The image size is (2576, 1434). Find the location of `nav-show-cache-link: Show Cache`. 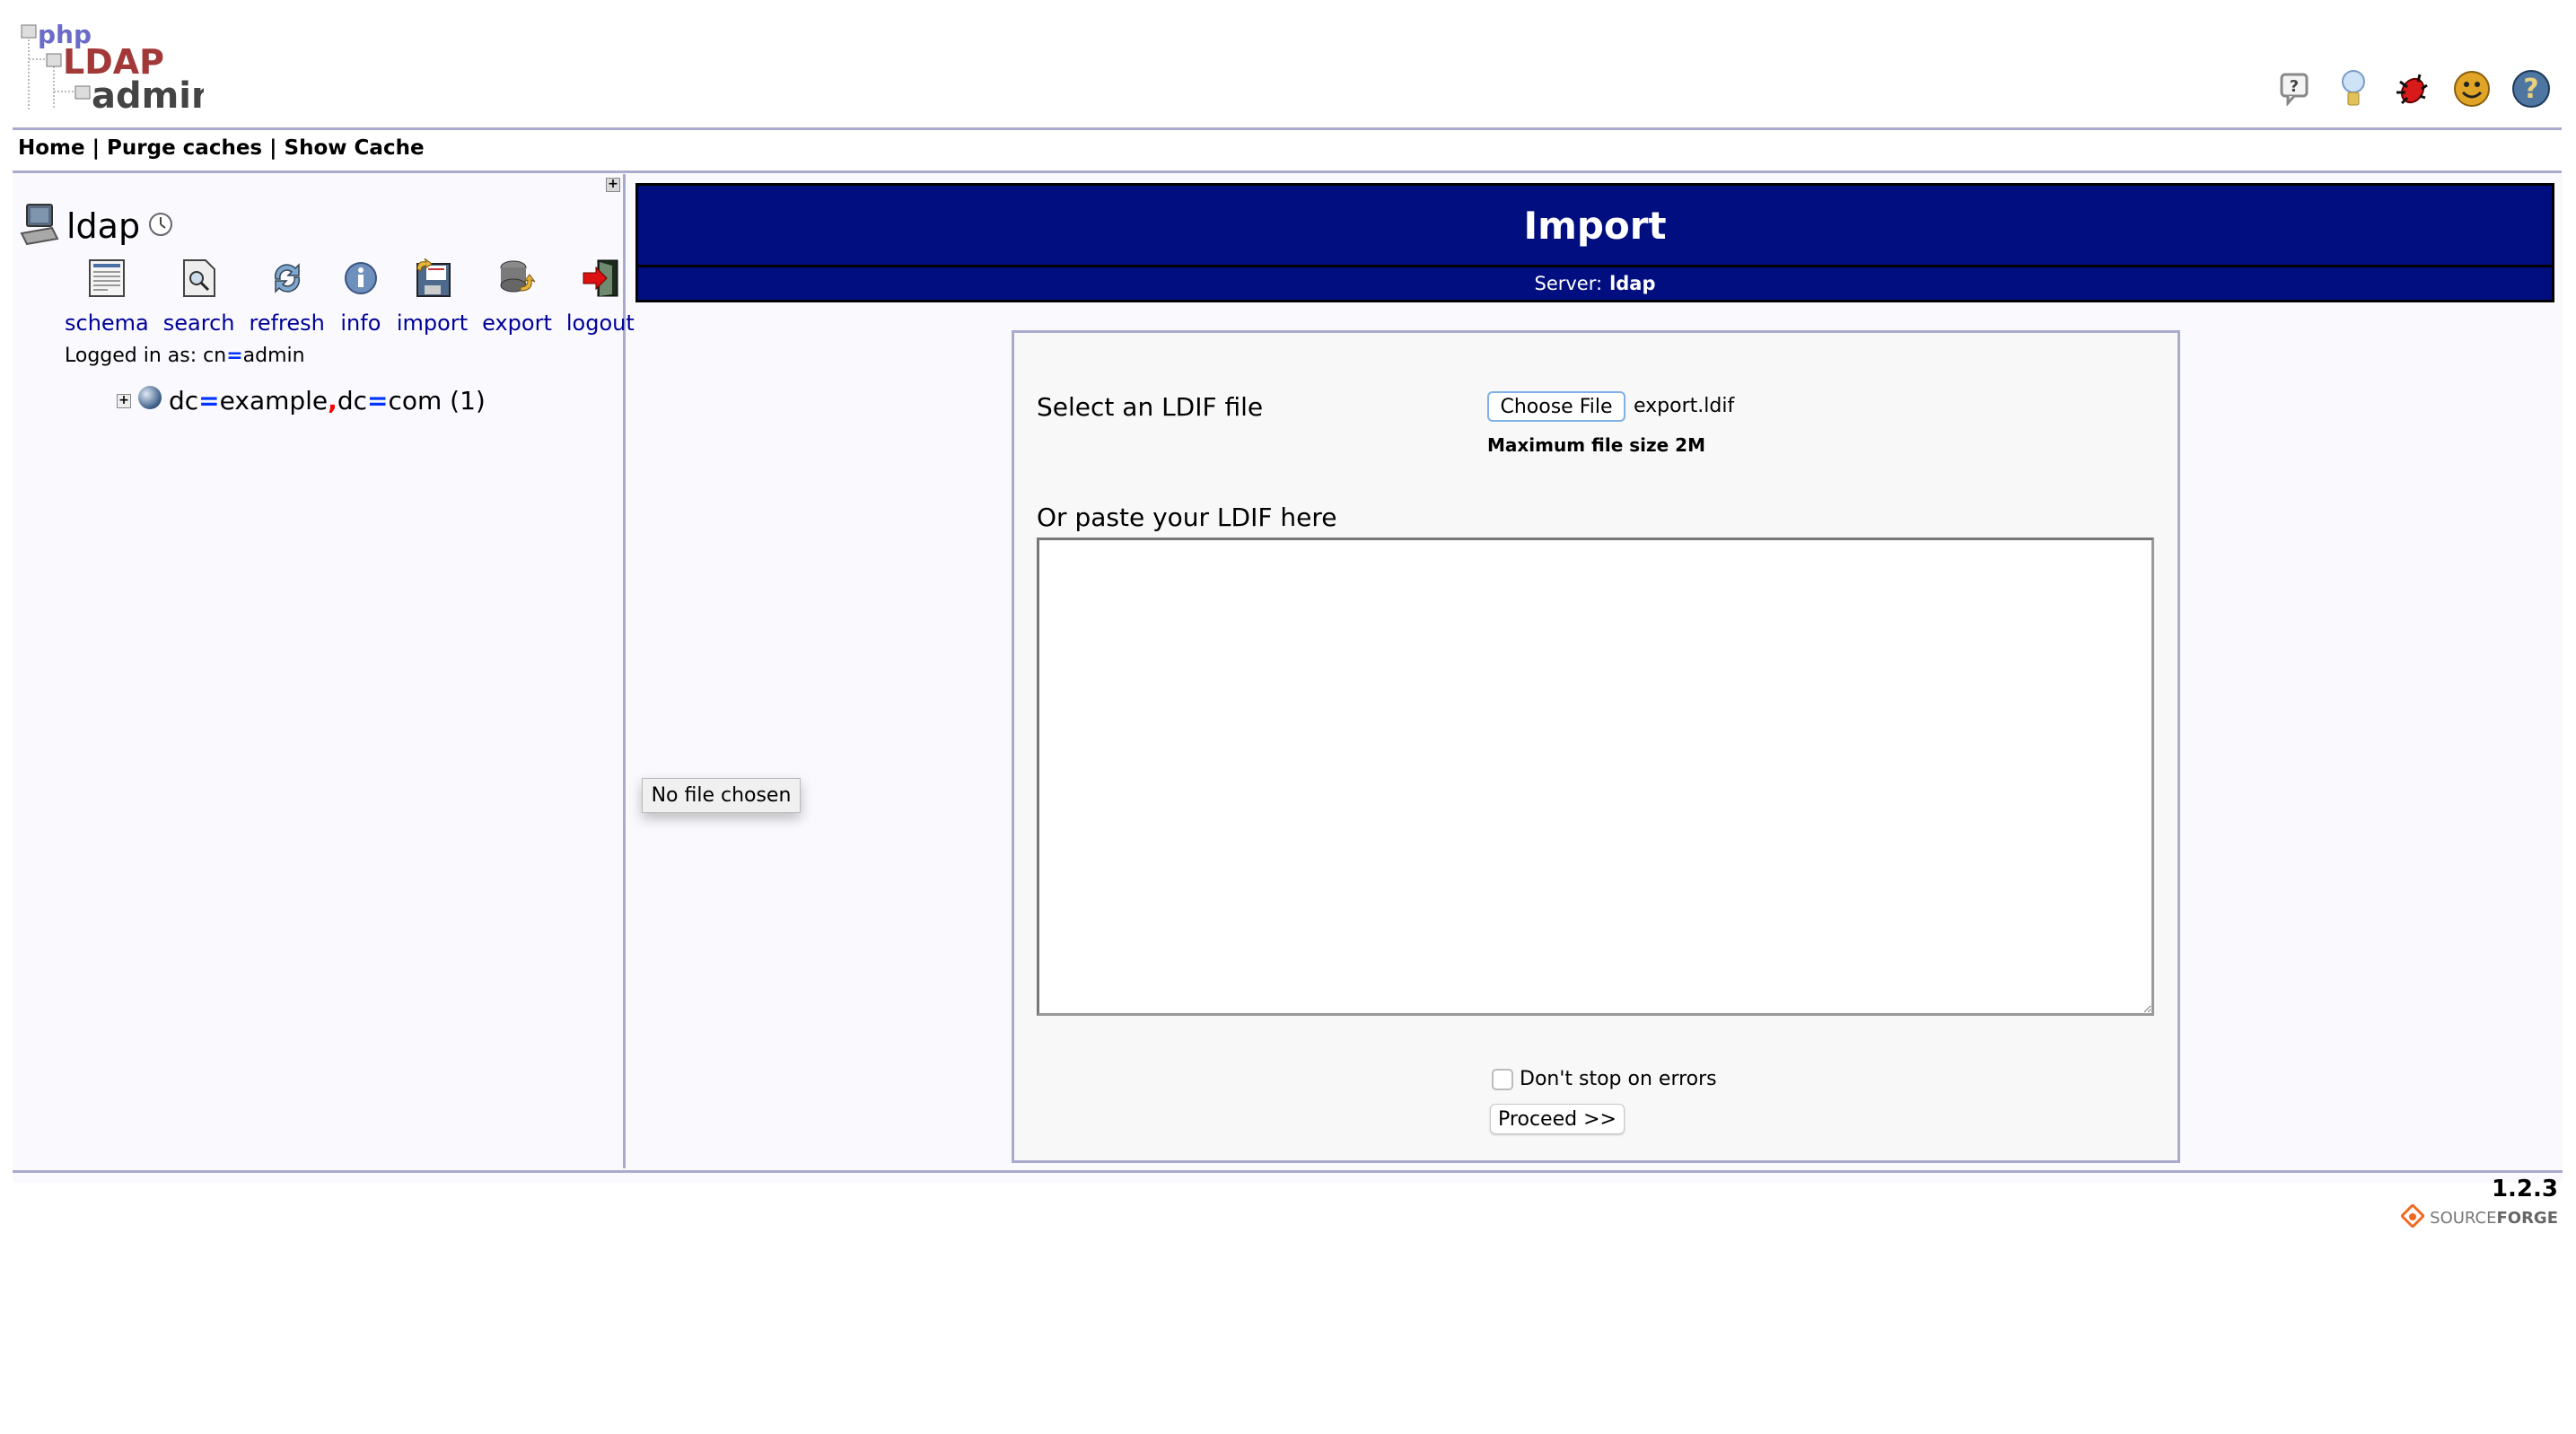

nav-show-cache-link: Show Cache is located at coordinates (355, 148).